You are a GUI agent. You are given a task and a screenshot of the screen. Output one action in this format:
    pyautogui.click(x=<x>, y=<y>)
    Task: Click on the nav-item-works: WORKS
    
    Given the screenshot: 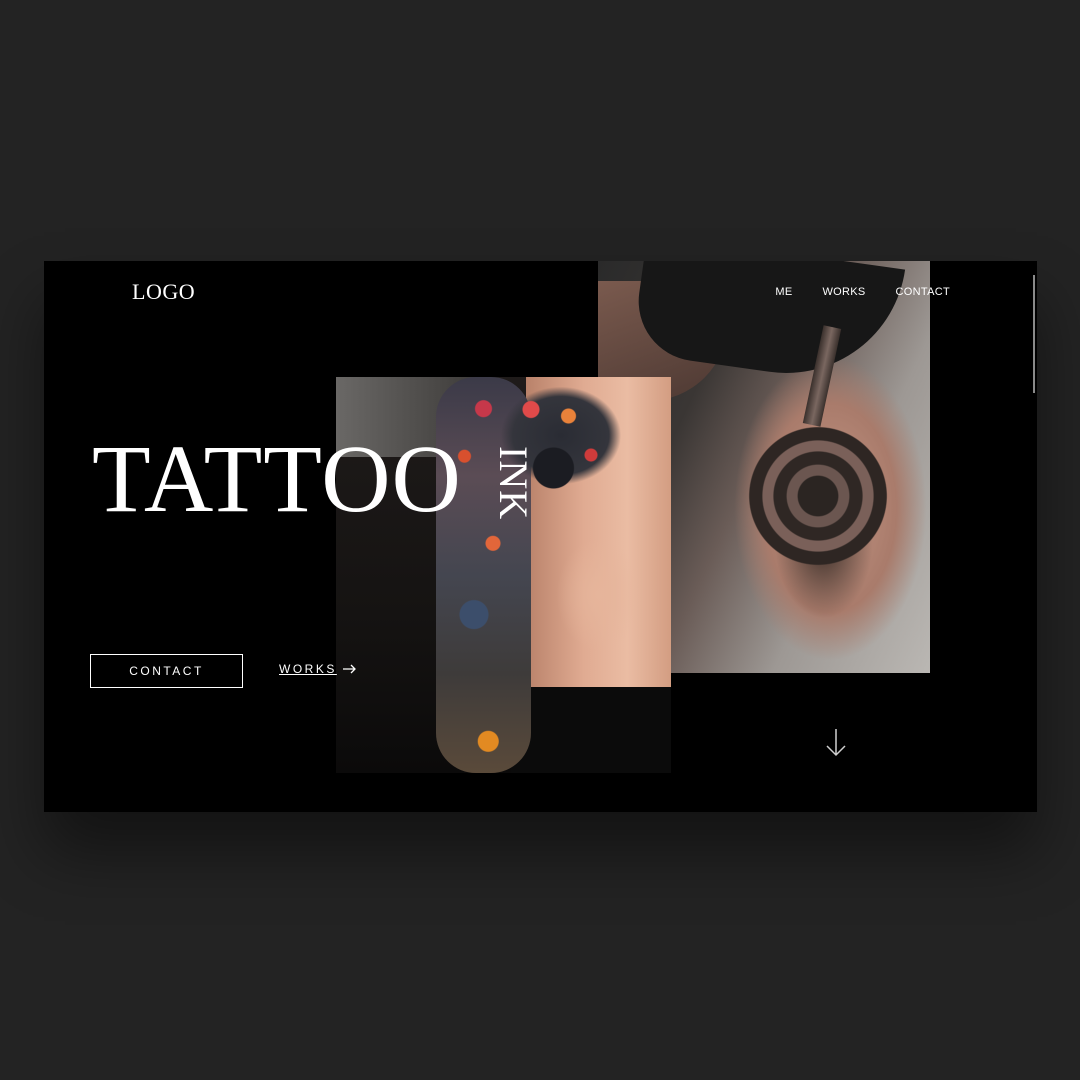 What is the action you would take?
    pyautogui.click(x=843, y=292)
    